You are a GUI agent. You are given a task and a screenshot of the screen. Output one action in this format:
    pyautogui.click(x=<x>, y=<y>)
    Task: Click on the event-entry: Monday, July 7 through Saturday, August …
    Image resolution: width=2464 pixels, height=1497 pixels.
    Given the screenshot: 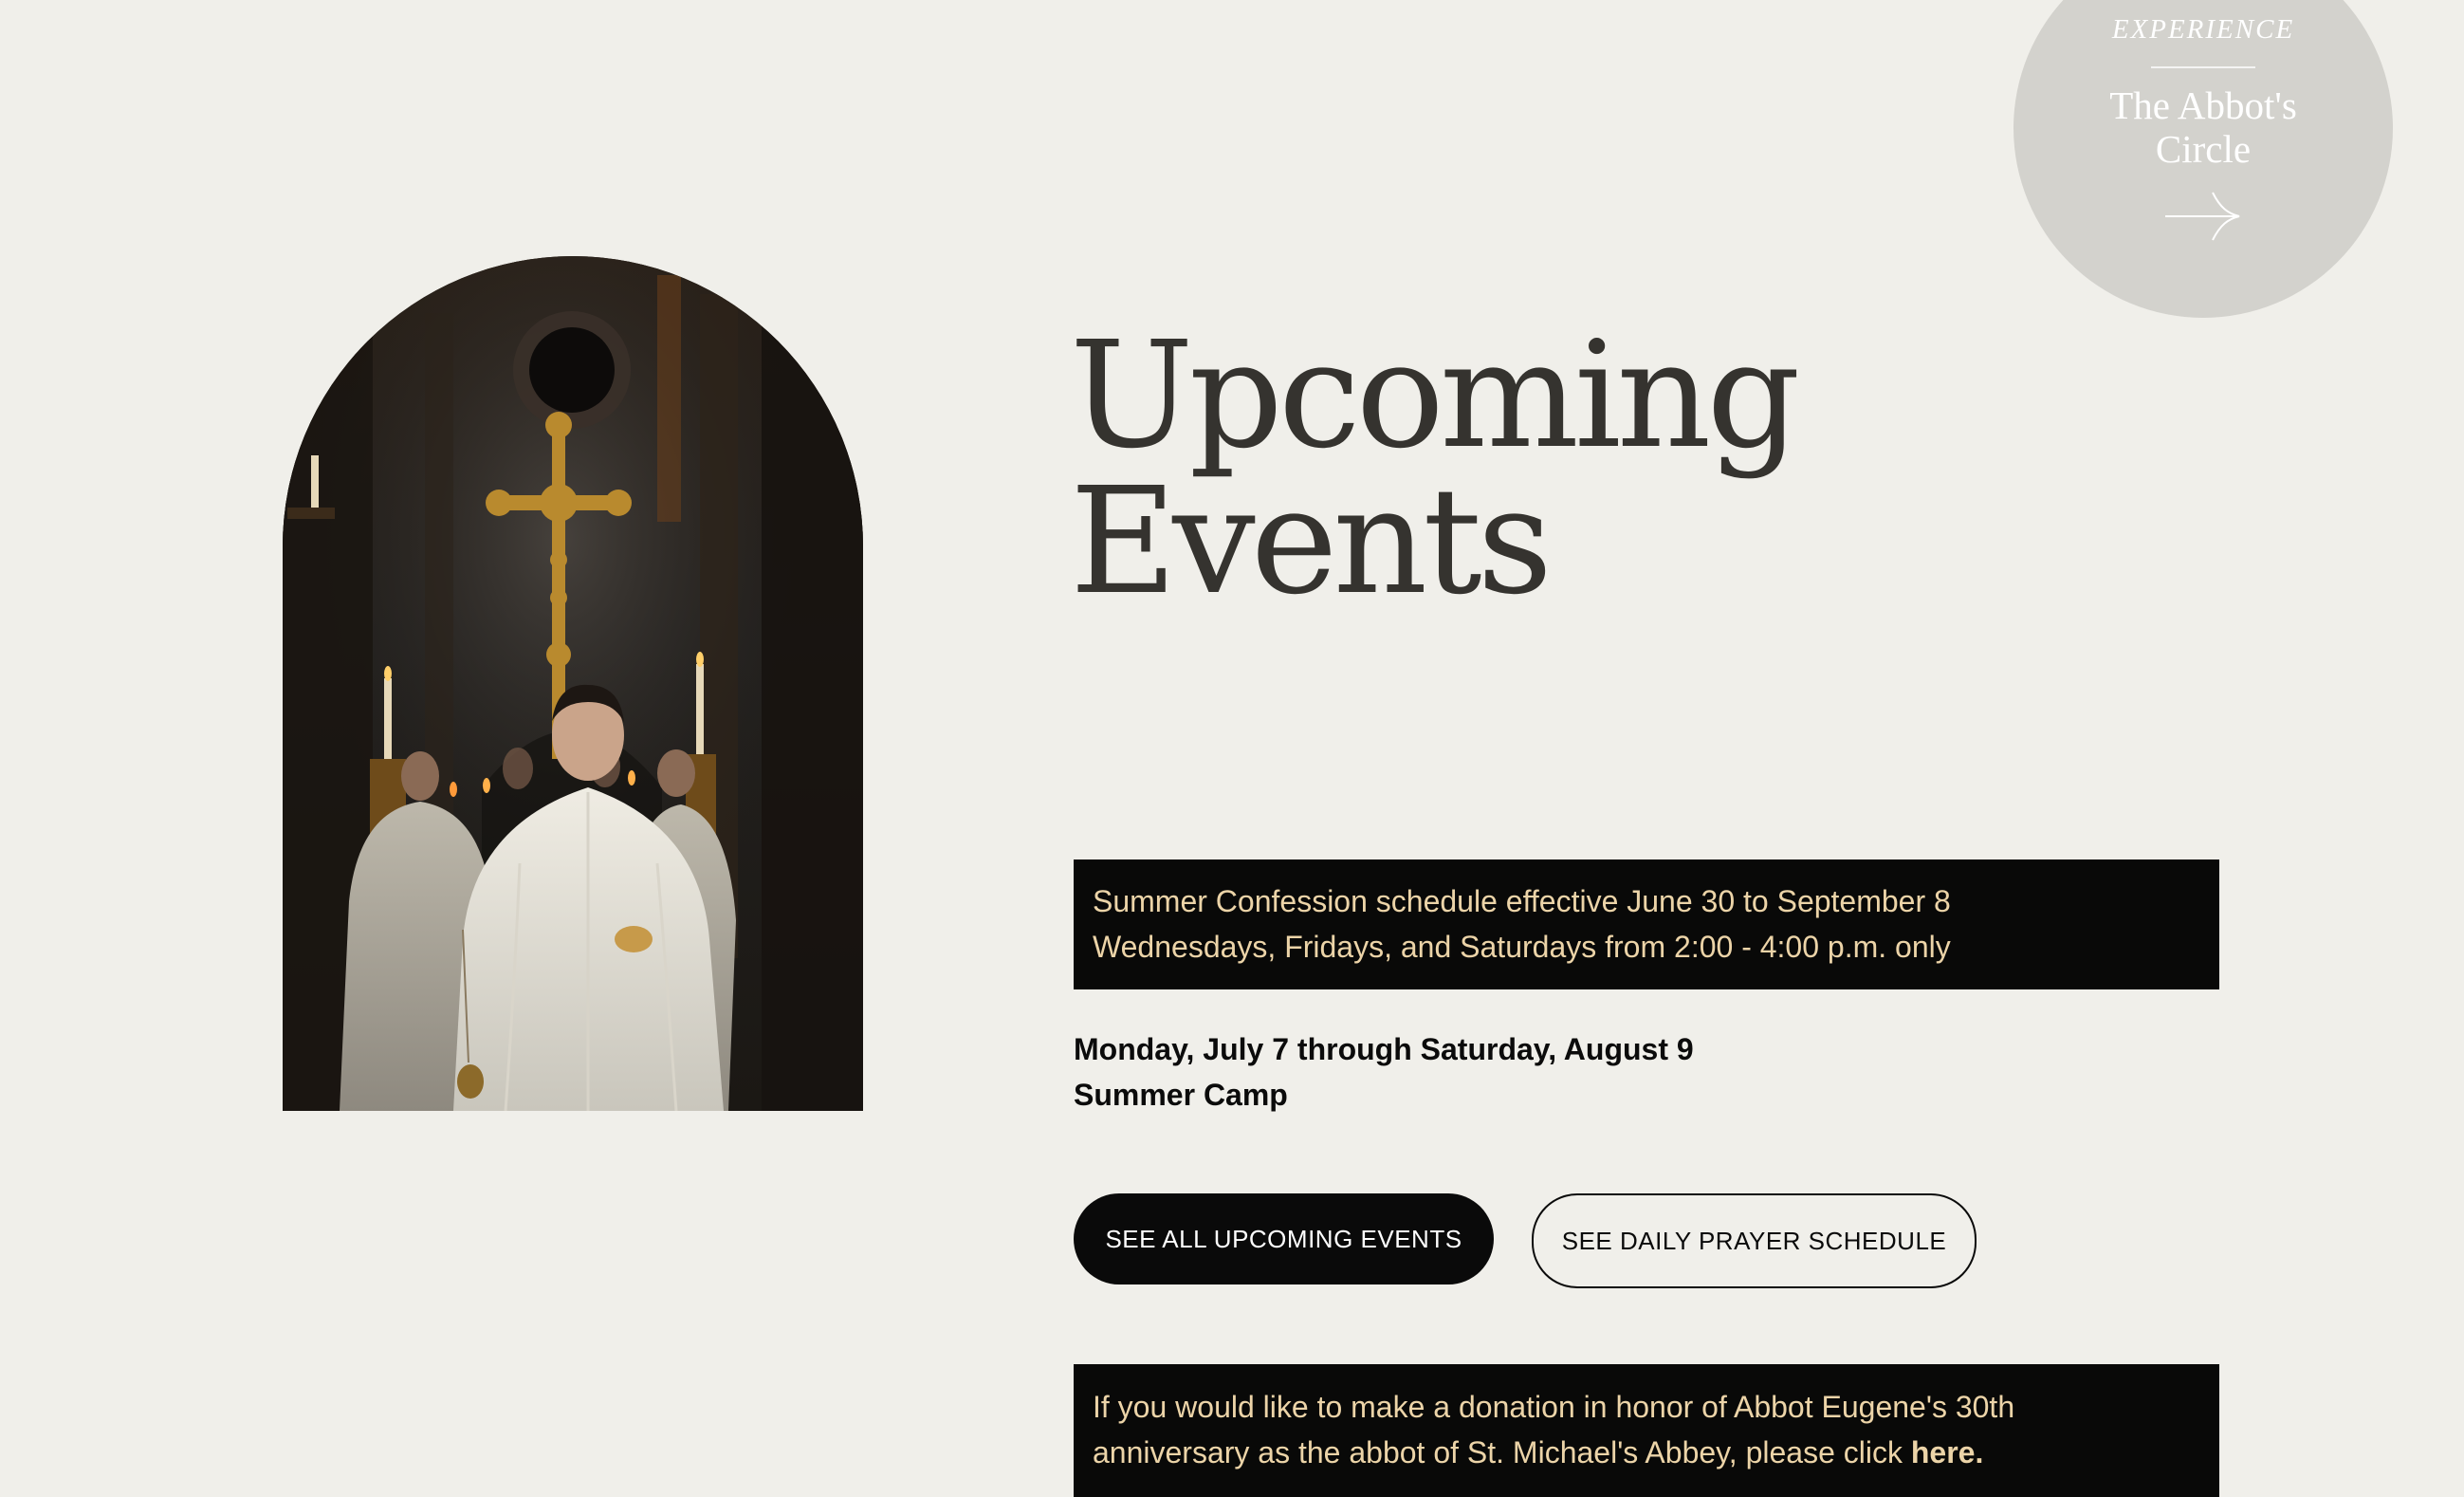 What is the action you would take?
    pyautogui.click(x=1384, y=1072)
    